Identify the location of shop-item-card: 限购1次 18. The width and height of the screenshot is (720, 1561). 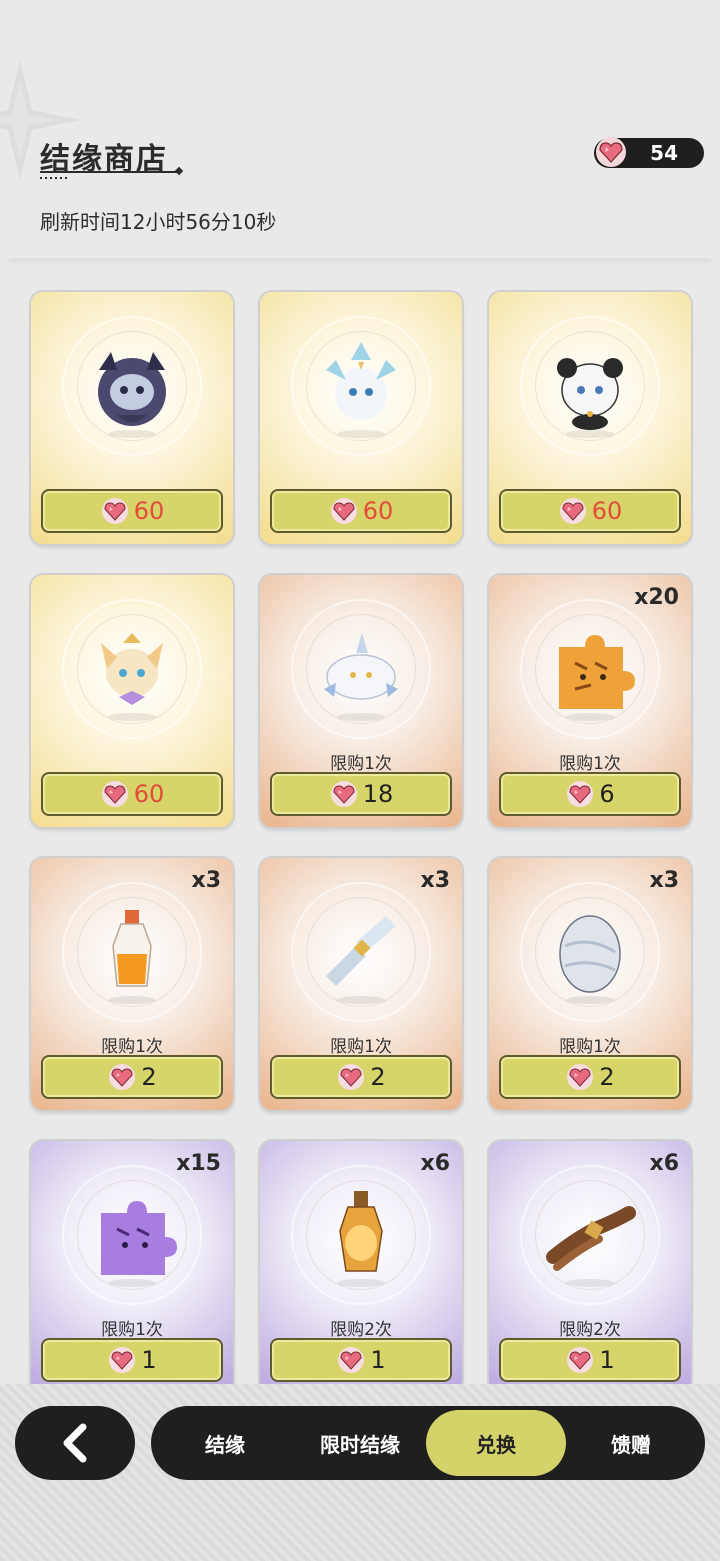
(361, 701).